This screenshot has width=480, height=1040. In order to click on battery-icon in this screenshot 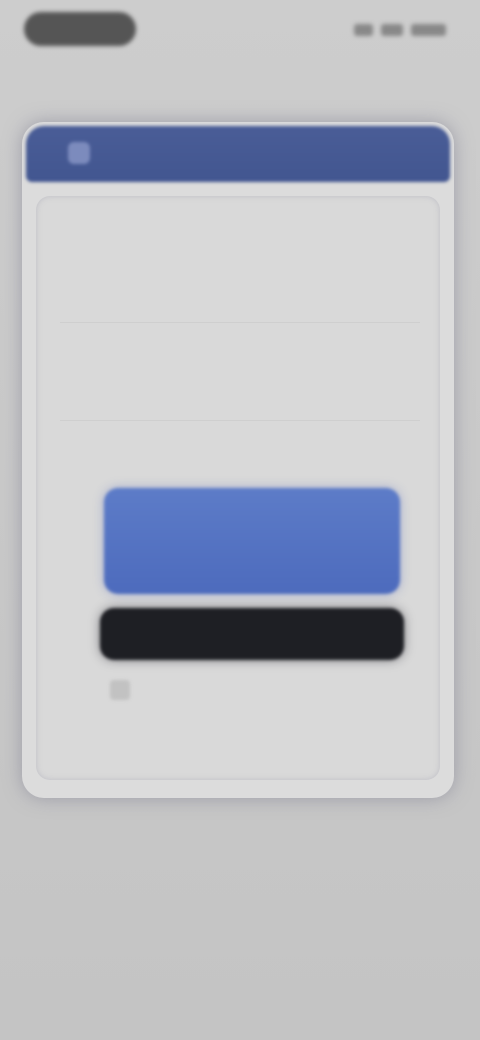, I will do `click(428, 30)`.